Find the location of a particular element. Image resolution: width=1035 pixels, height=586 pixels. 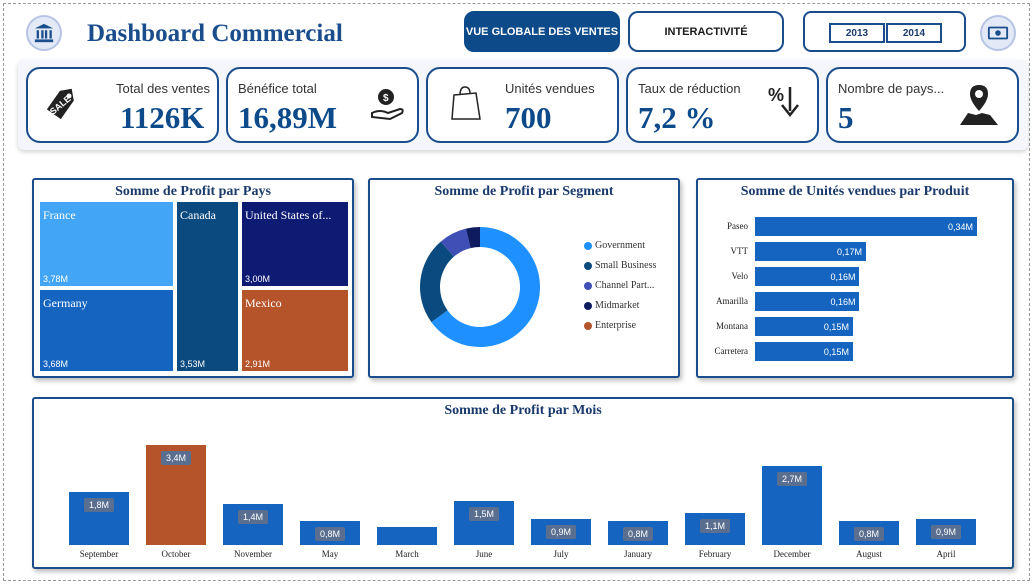

kpi-value: 7,2 % is located at coordinates (677, 117).